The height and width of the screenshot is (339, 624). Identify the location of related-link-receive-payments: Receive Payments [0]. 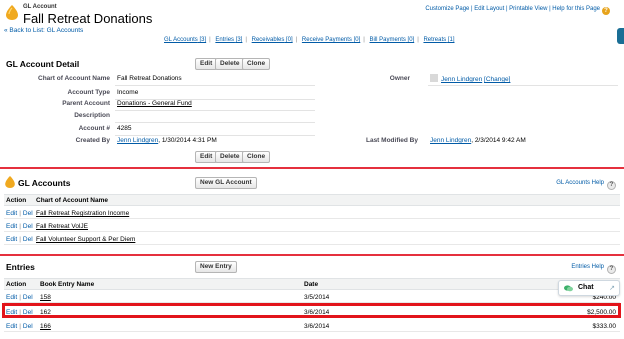
(331, 40).